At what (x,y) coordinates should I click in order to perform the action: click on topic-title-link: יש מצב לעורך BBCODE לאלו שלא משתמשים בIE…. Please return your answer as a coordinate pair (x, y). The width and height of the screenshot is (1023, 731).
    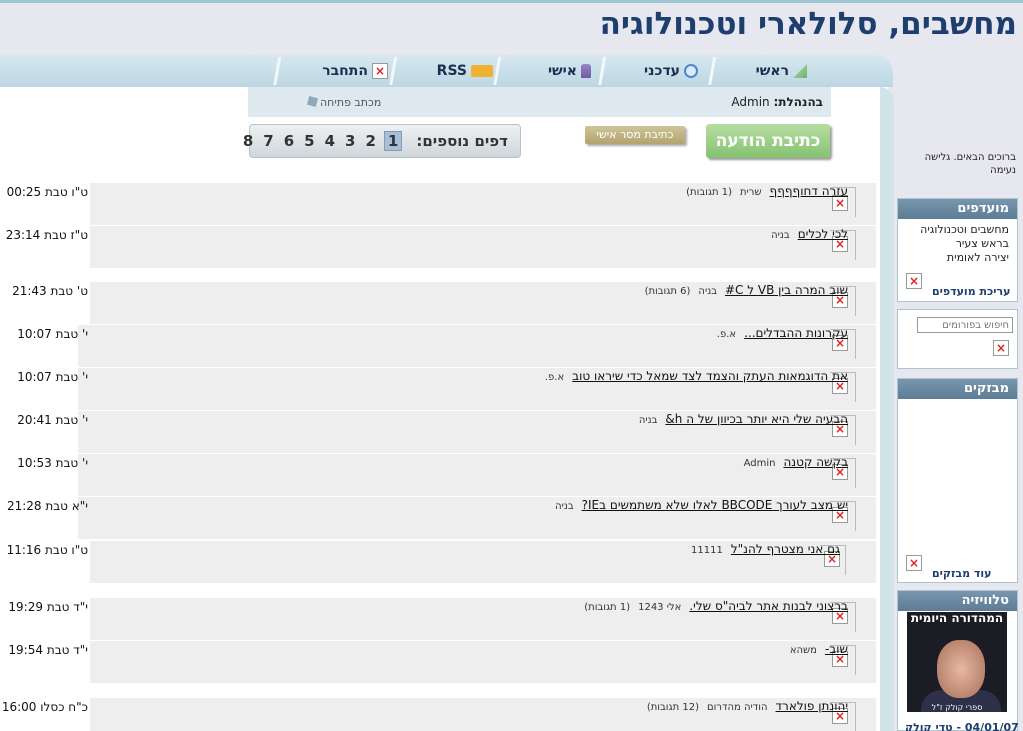
    Looking at the image, I should click on (697, 505).